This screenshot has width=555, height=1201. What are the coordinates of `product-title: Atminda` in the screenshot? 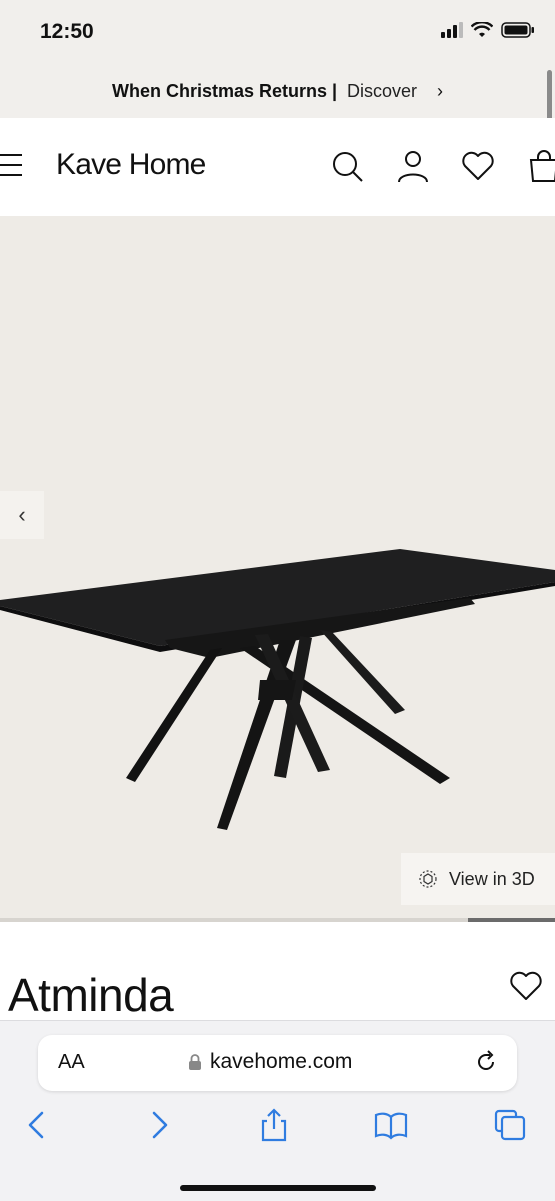 It's located at (91, 995).